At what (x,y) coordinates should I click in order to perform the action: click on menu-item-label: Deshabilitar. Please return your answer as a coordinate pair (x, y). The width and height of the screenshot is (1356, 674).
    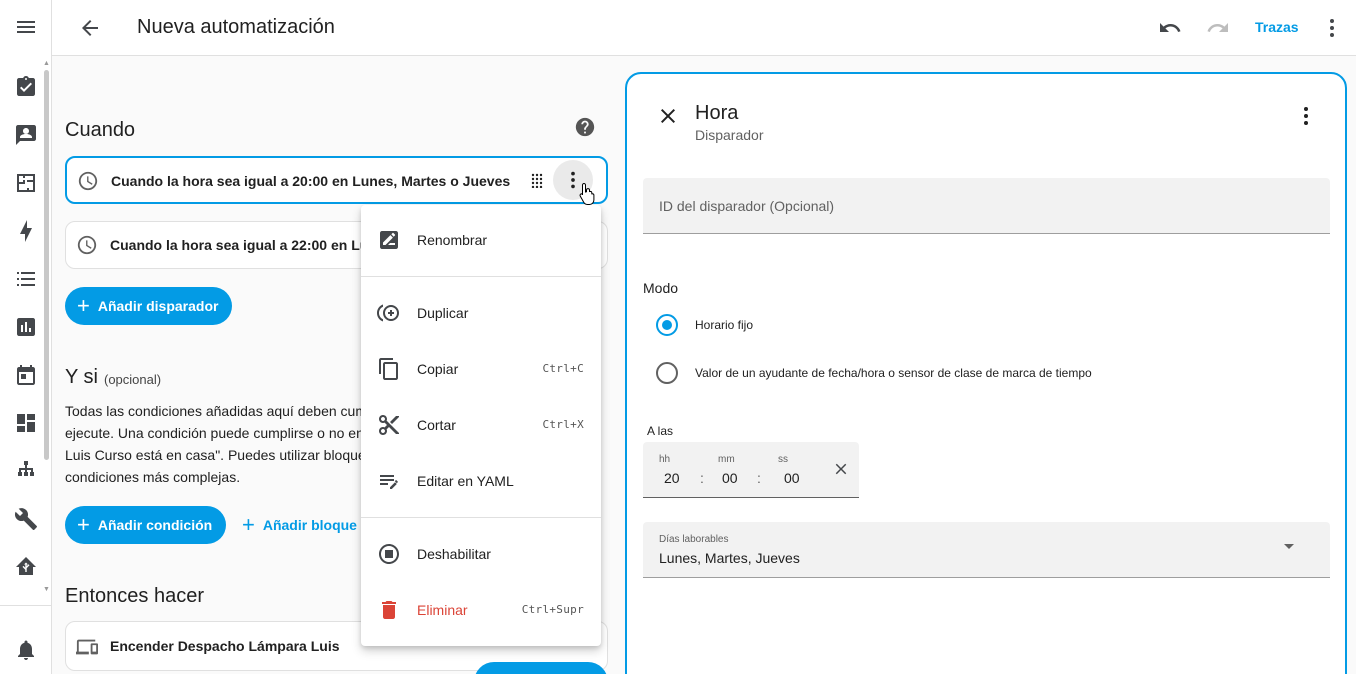
    Looking at the image, I should click on (454, 554).